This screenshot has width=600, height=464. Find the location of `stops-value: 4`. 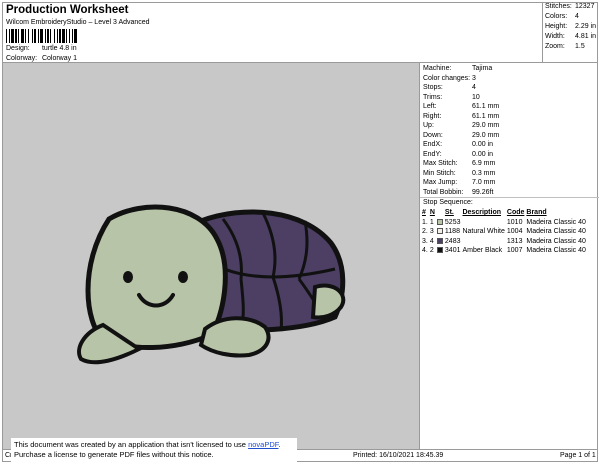

stops-value: 4 is located at coordinates (474, 87).